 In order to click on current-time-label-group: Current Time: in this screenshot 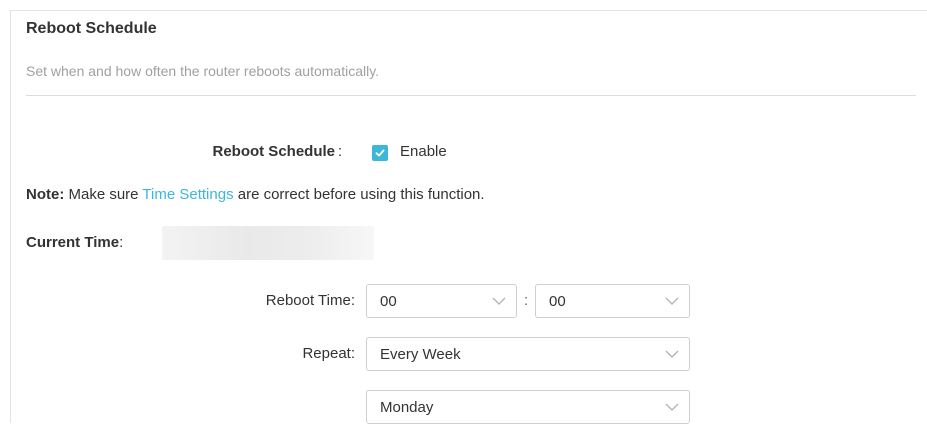, I will do `click(74, 242)`.